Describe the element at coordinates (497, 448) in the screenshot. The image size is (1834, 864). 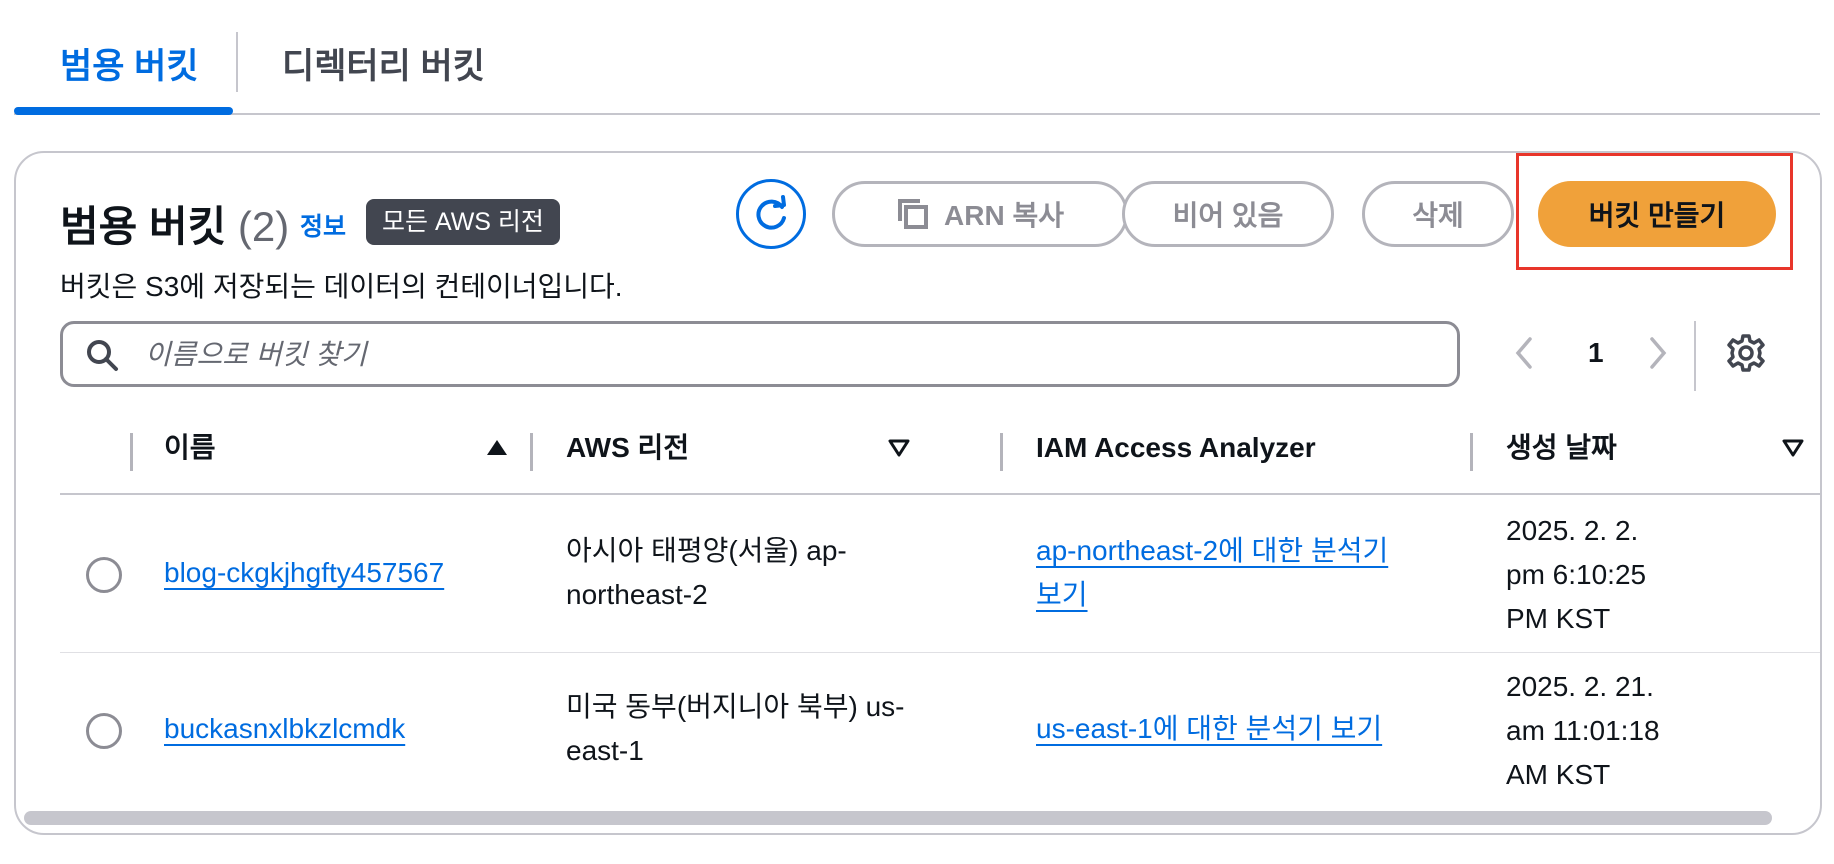
I see `sort-ascending-icon` at that location.